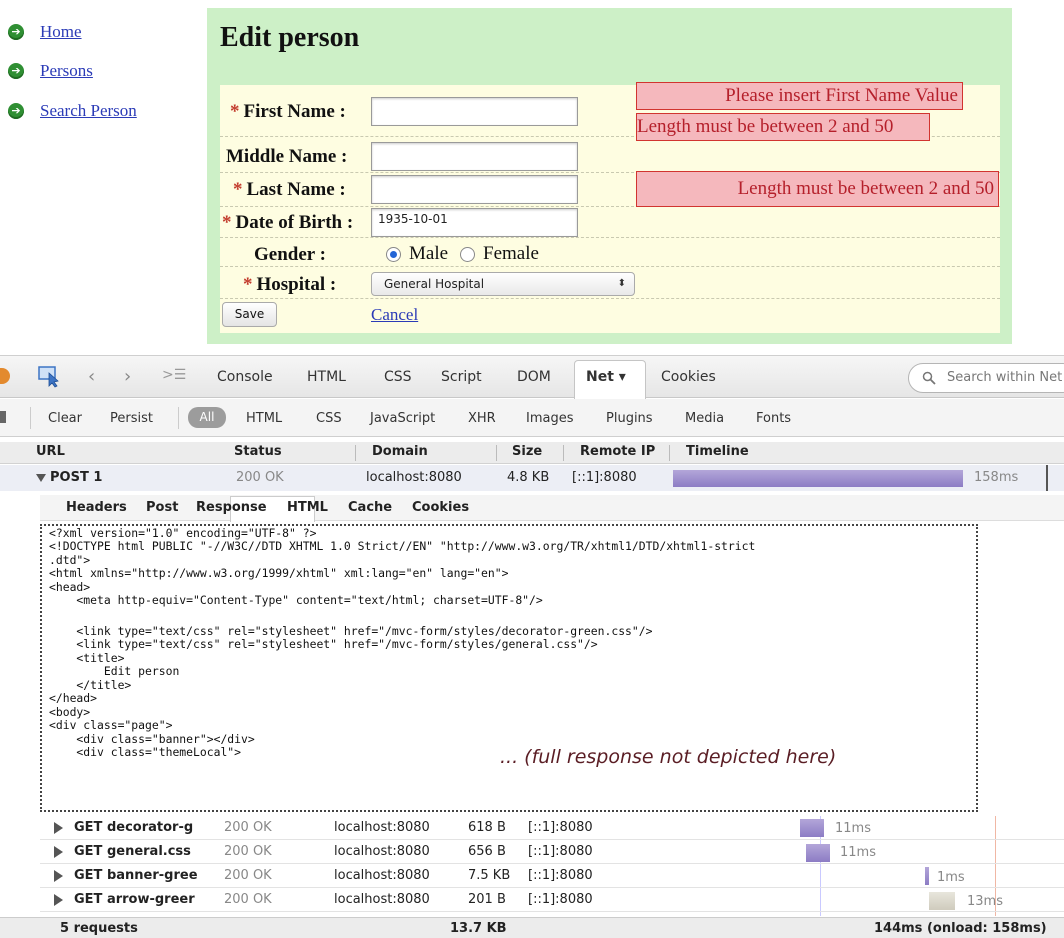  What do you see at coordinates (329, 418) in the screenshot?
I see `filter-css: CSS` at bounding box center [329, 418].